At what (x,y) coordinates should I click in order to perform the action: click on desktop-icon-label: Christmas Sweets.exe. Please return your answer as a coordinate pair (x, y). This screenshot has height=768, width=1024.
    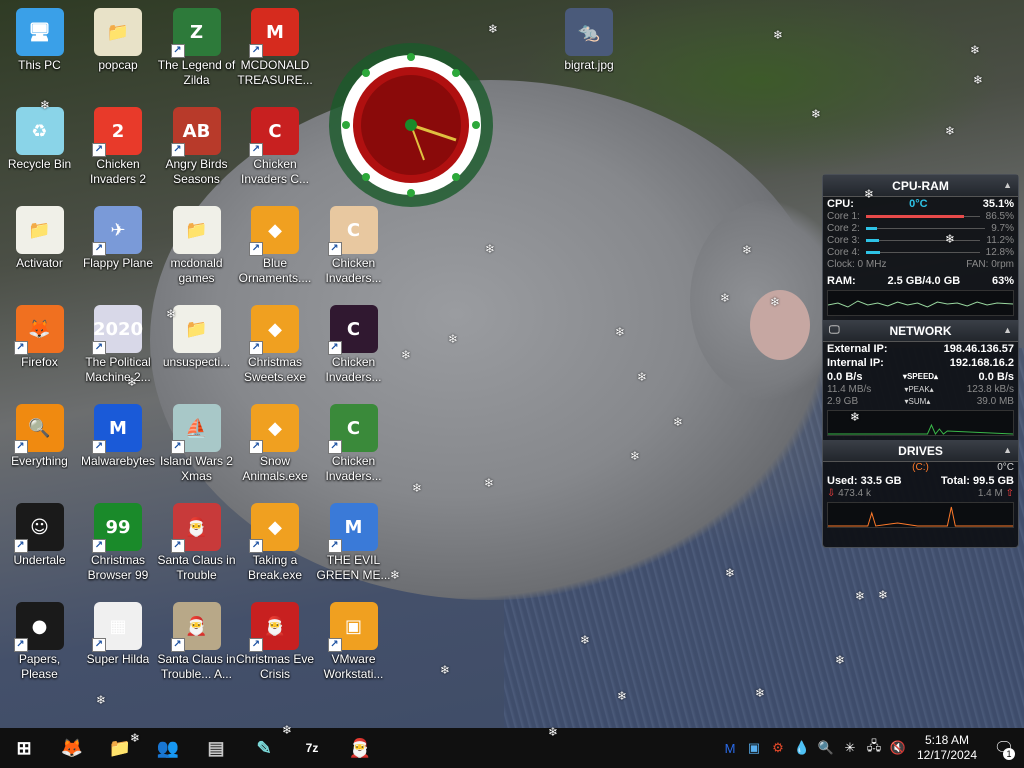
    Looking at the image, I should click on (275, 369).